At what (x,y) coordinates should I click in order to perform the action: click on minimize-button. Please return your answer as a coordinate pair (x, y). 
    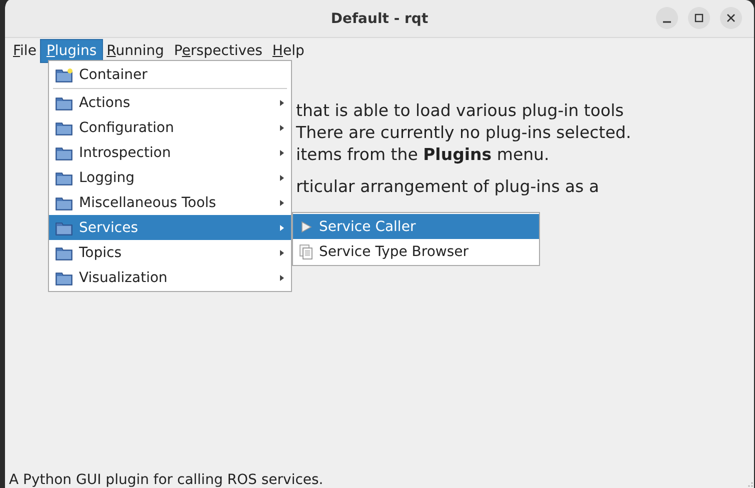
    Looking at the image, I should click on (667, 18).